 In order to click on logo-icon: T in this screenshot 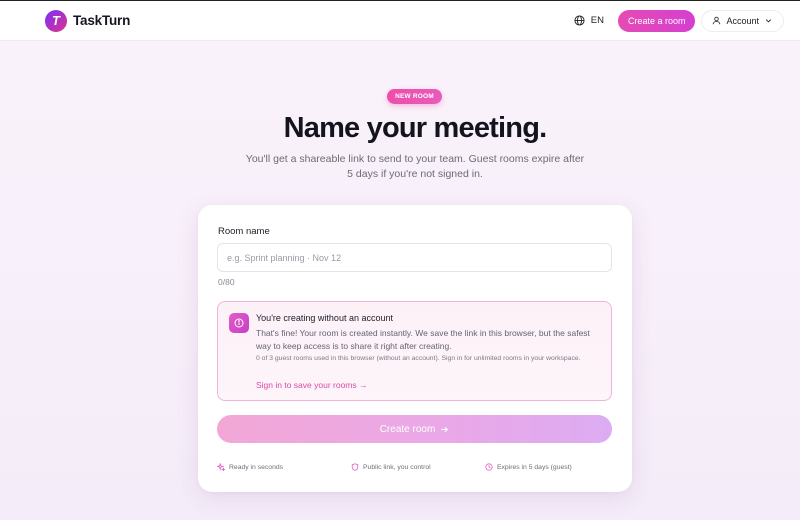, I will do `click(56, 20)`.